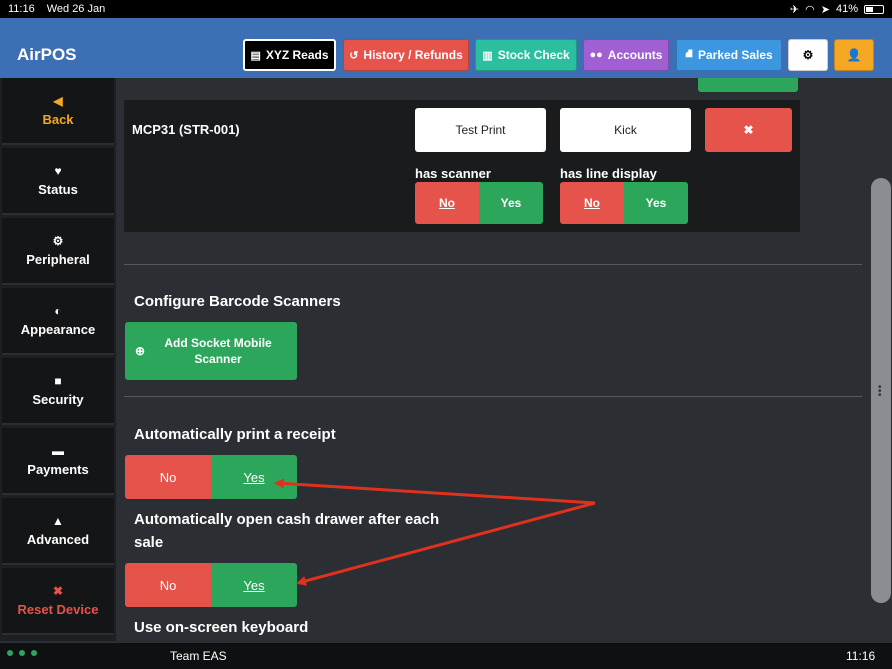 This screenshot has height=669, width=892. I want to click on parked-sales-button: ⛘ Parked Sales, so click(729, 55).